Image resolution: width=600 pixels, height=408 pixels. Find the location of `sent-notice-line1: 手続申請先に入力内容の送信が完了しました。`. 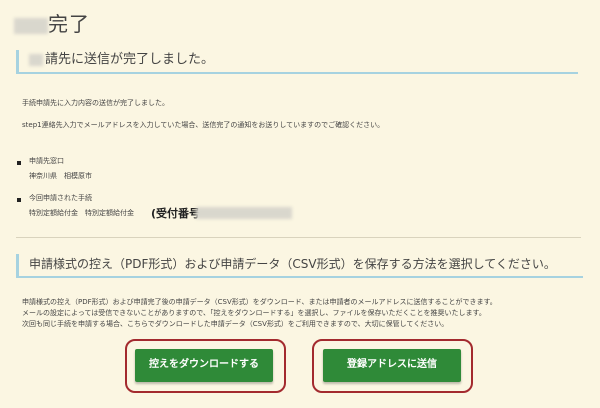

sent-notice-line1: 手続申請先に入力内容の送信が完了しました。 is located at coordinates (95, 103).